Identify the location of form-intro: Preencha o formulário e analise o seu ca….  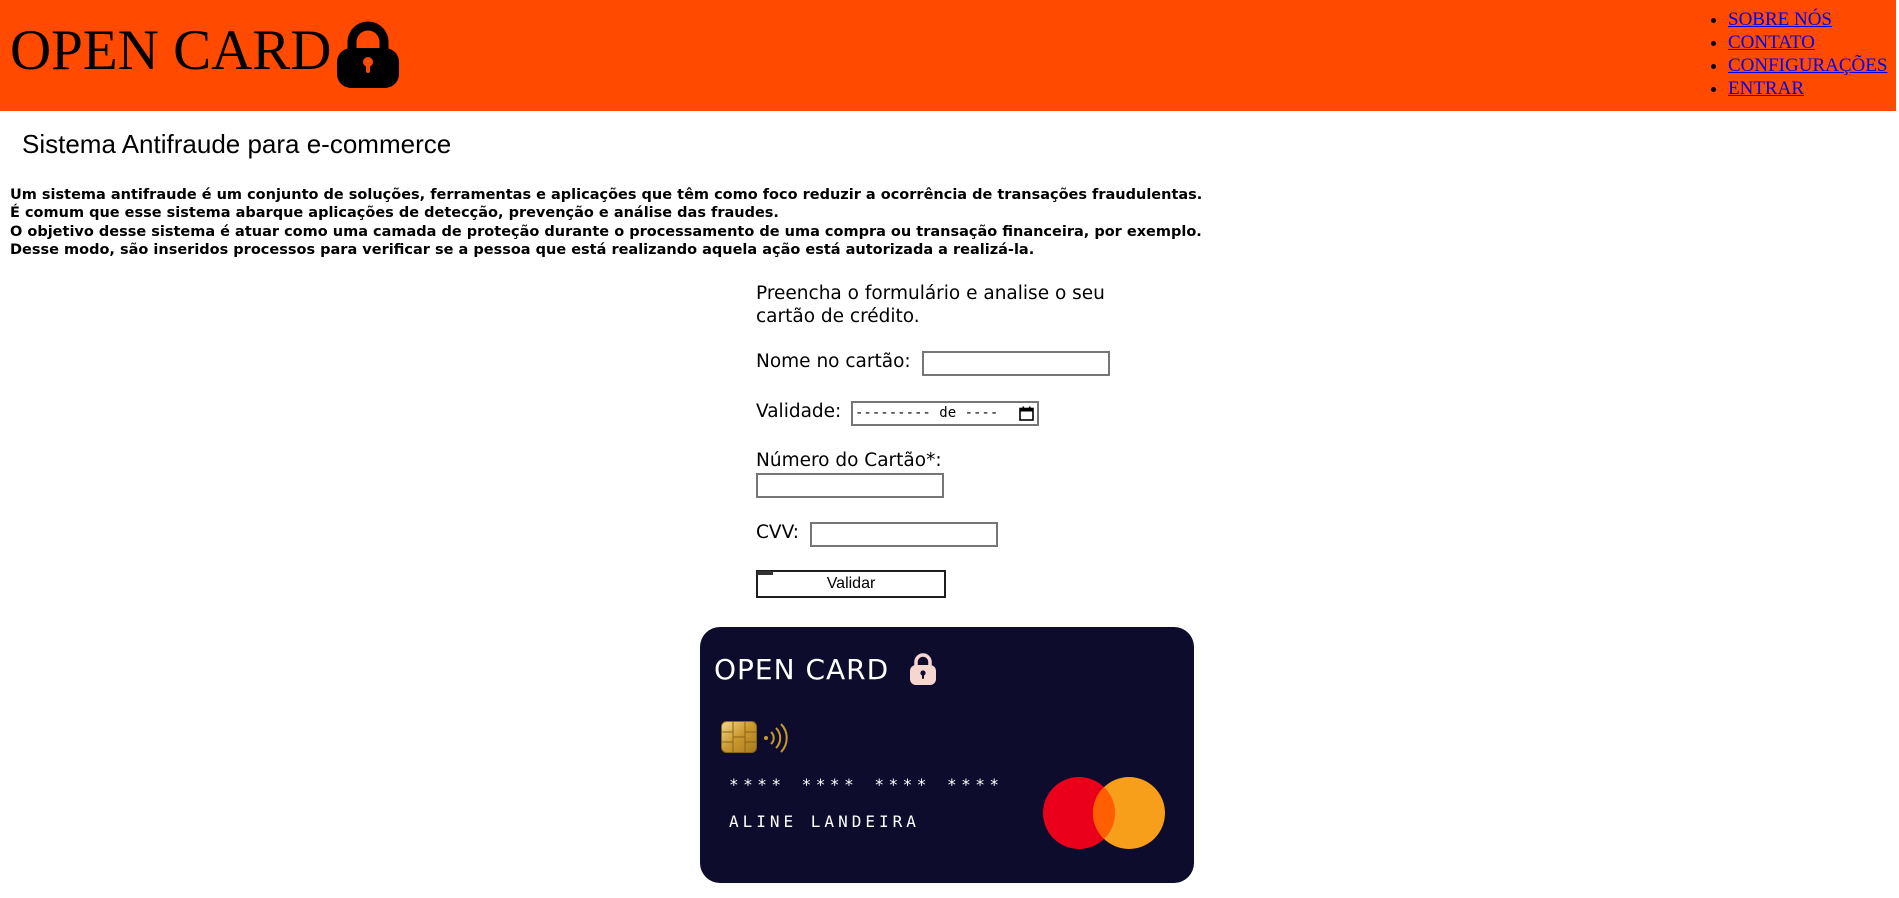
(930, 305).